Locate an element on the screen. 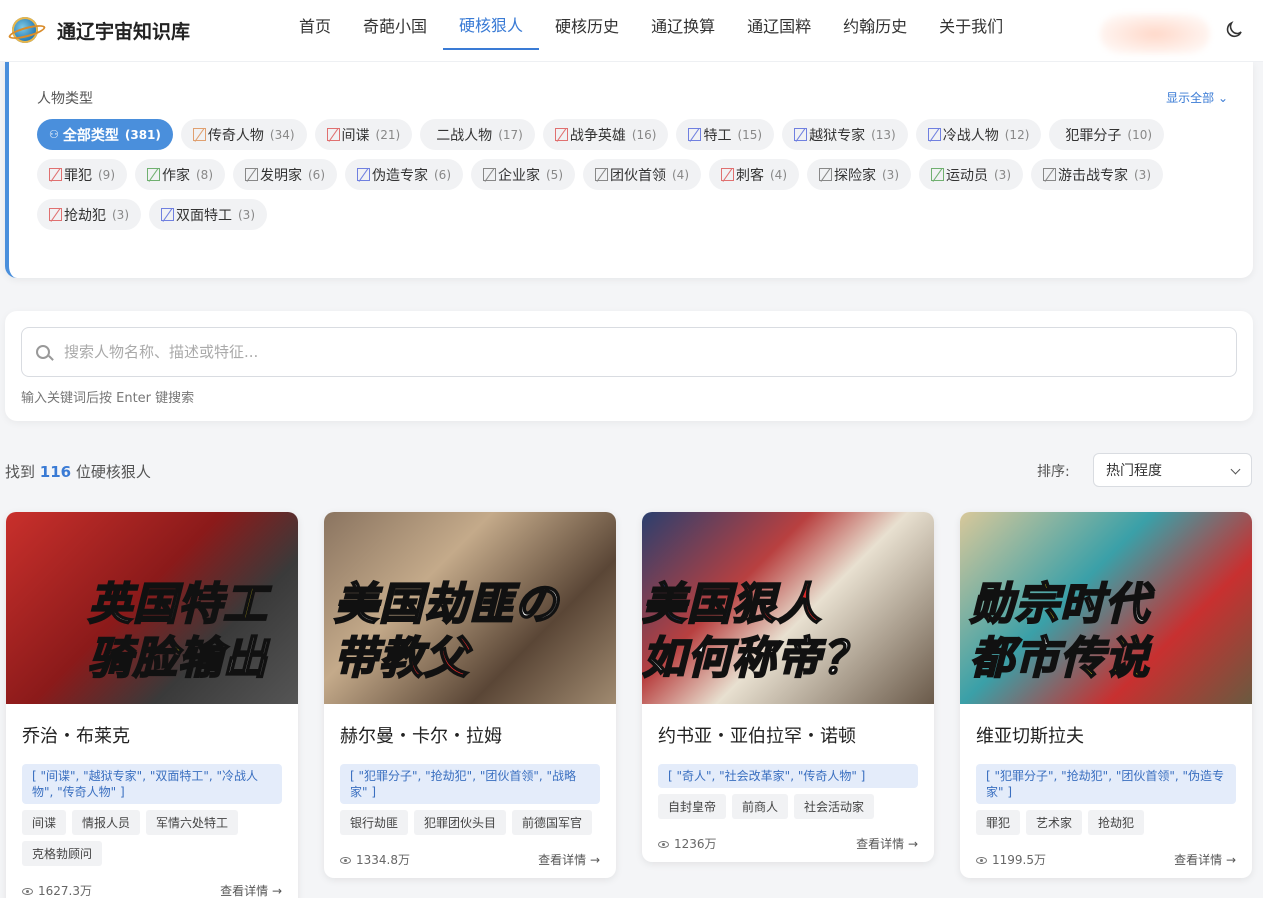 This screenshot has width=1263, height=898. subtag-list: 银行劫匪 犯罪团伙头目 前德国军官 is located at coordinates (470, 825).